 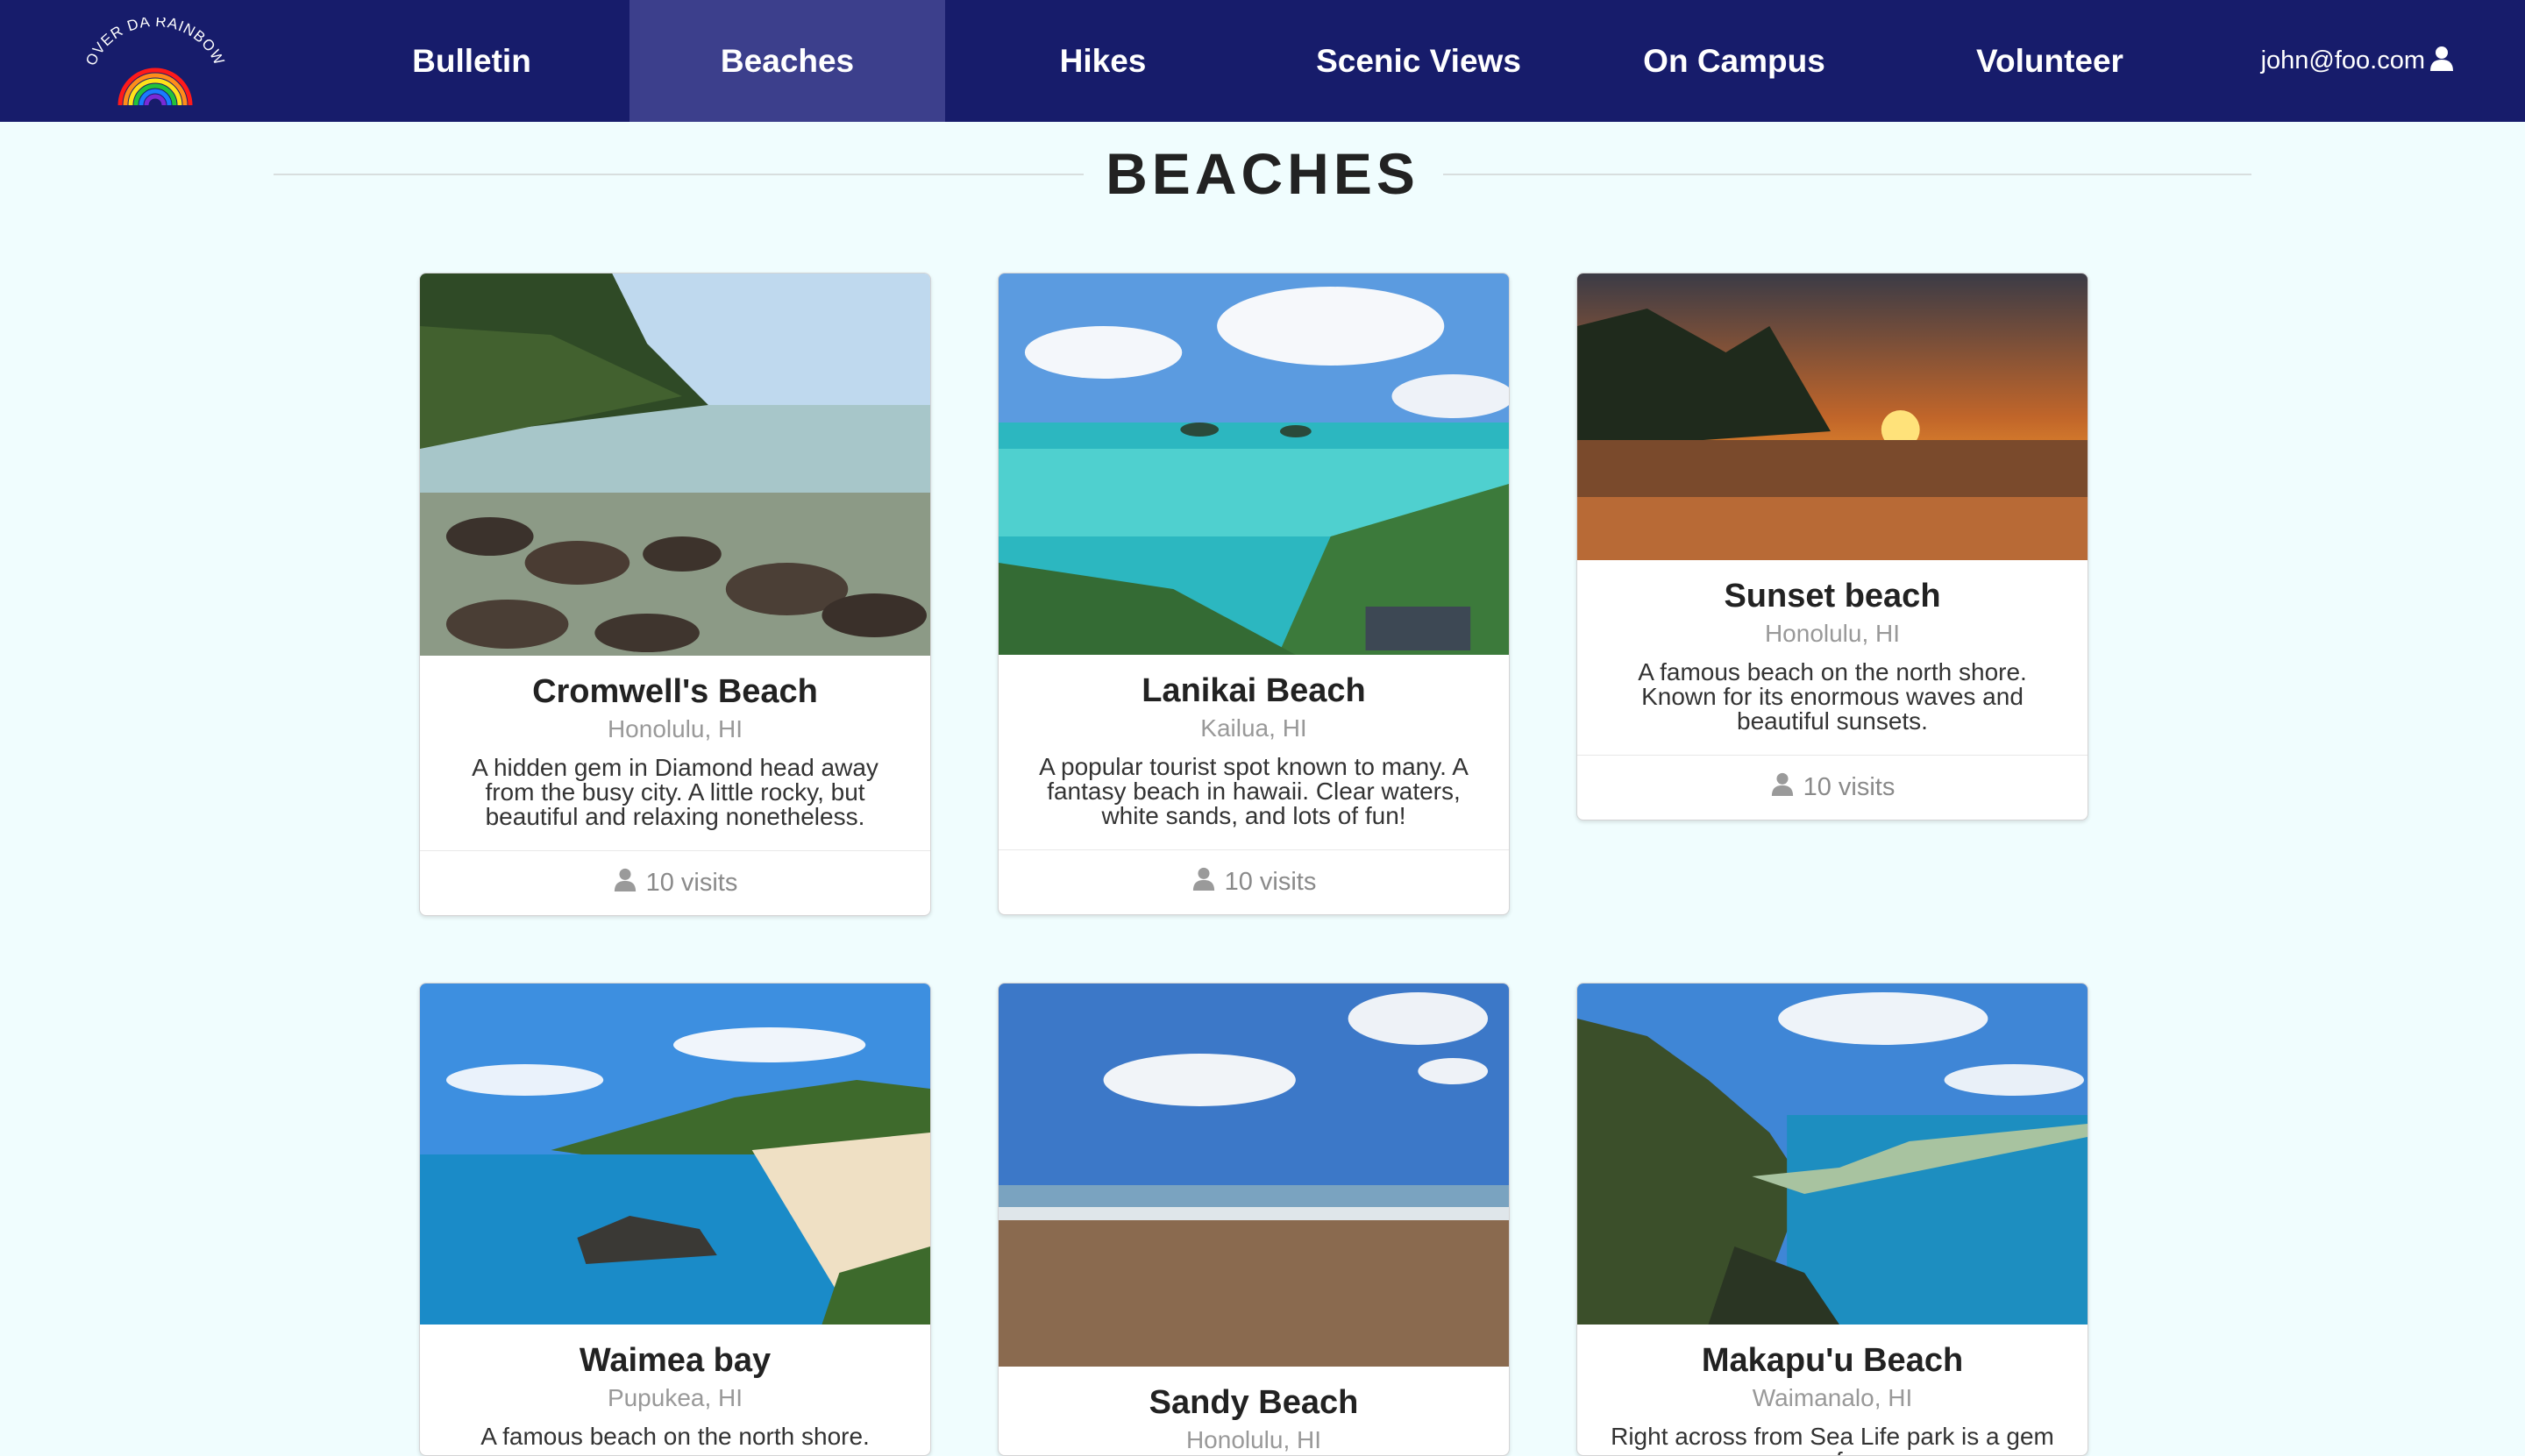 What do you see at coordinates (1832, 597) in the screenshot?
I see `card-title: Sunset beach` at bounding box center [1832, 597].